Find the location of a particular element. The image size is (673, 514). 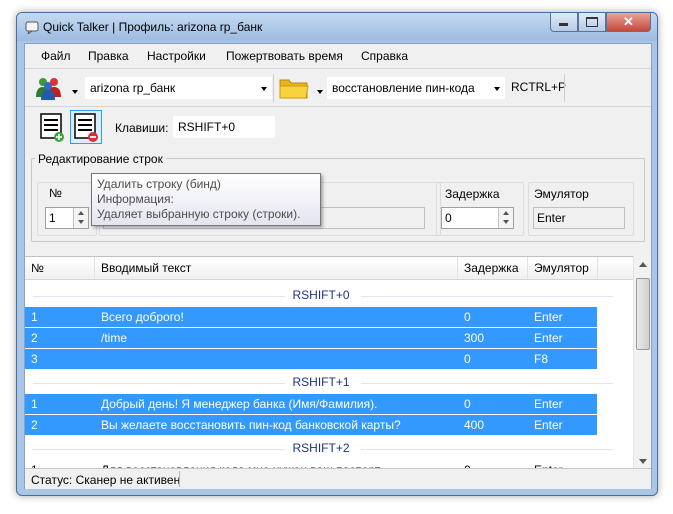

scroll-thumb is located at coordinates (643, 314).